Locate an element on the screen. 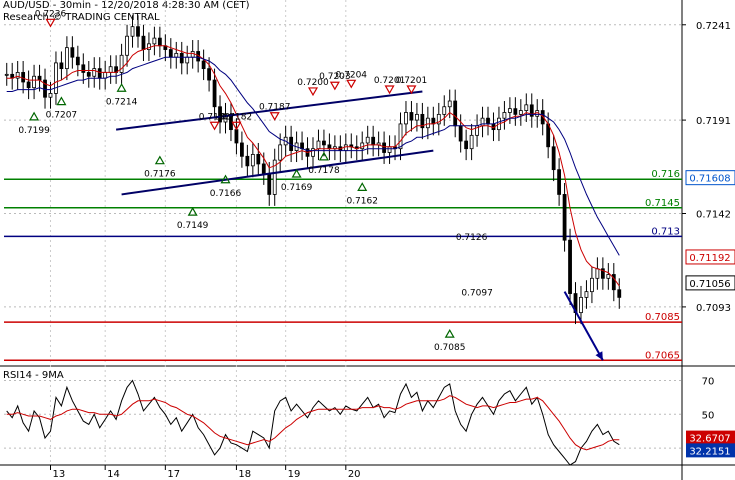  pivot-high-label: 0.7187 is located at coordinates (275, 108).